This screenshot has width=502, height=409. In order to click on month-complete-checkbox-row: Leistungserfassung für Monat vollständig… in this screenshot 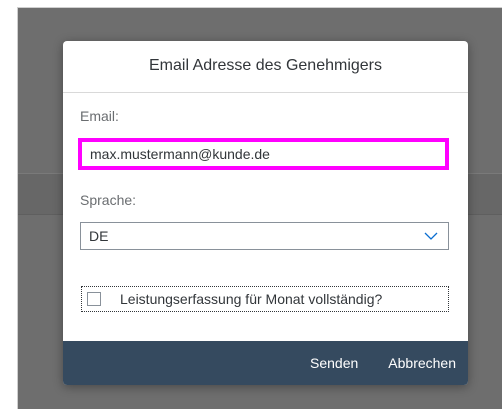, I will do `click(265, 299)`.